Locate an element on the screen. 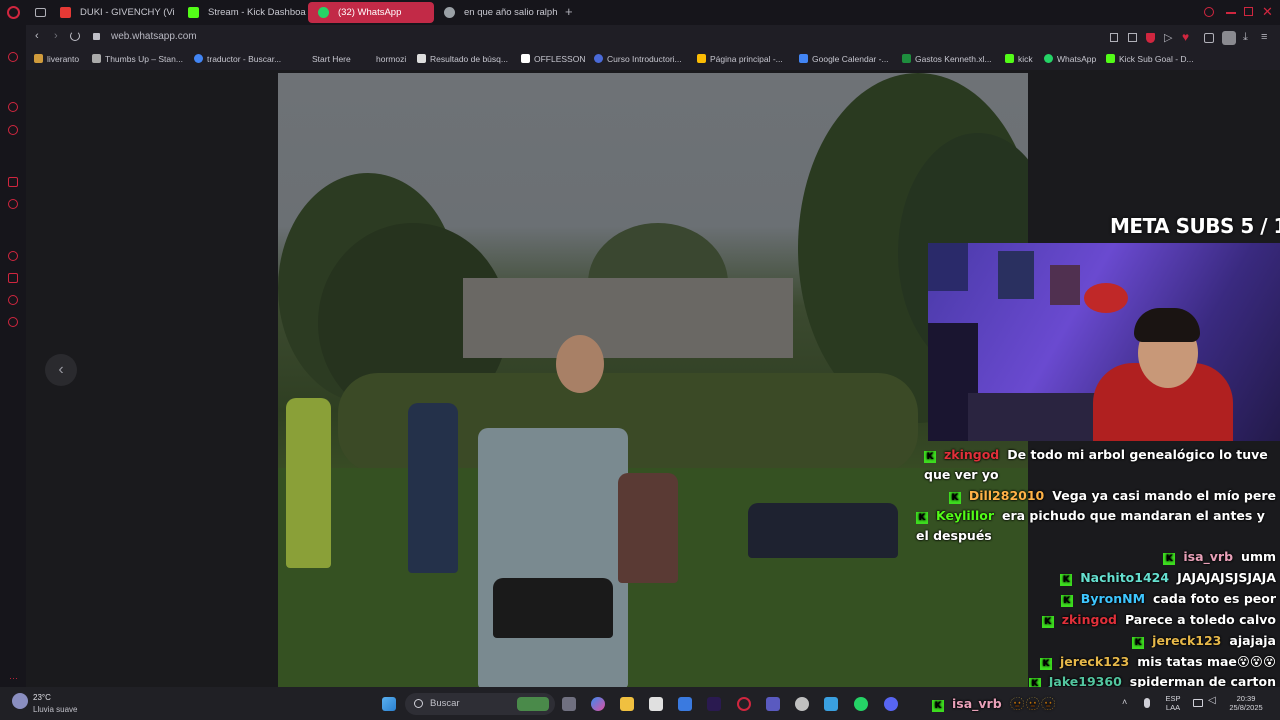 This screenshot has height=720, width=1280. bookmark-item: WhatsApp is located at coordinates (1070, 59).